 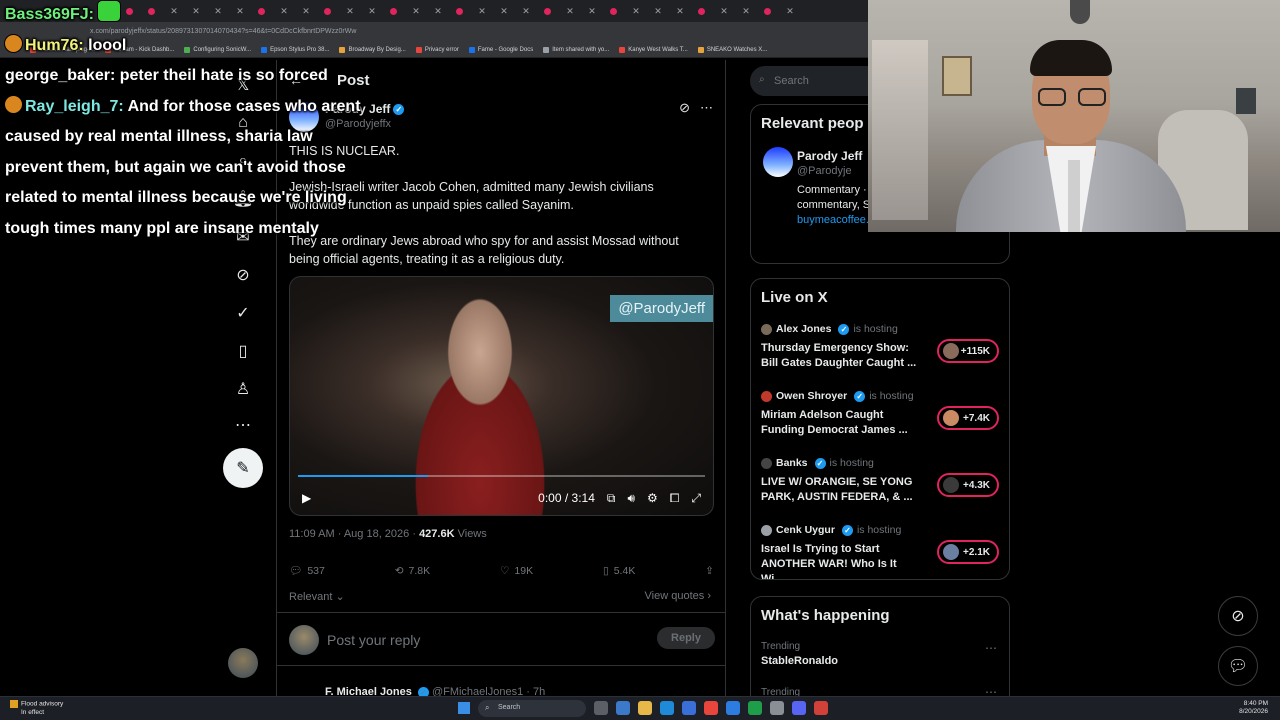 I want to click on repost-action: ⟲ 7.8K, so click(x=412, y=570).